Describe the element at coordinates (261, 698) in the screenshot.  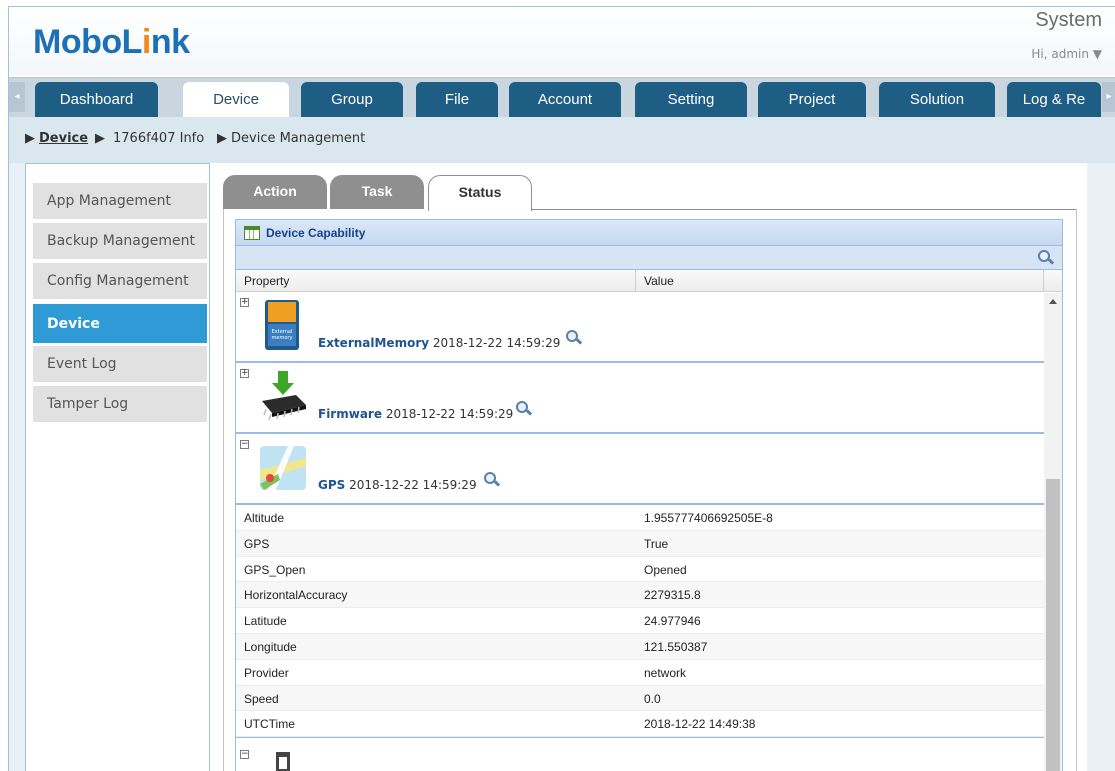
I see `property-cell: Speed` at that location.